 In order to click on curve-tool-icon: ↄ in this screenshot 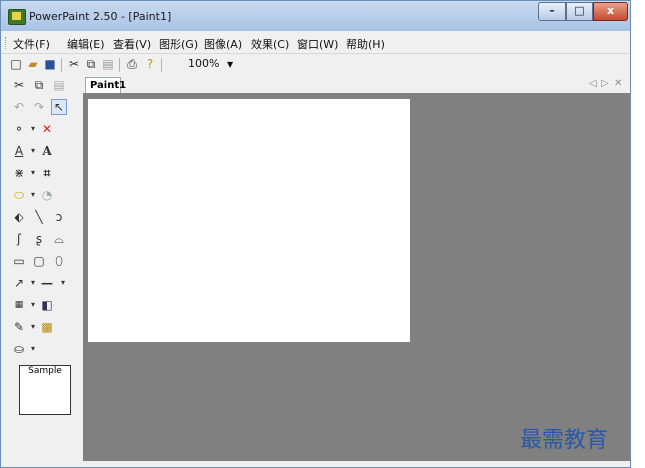, I will do `click(59, 217)`.